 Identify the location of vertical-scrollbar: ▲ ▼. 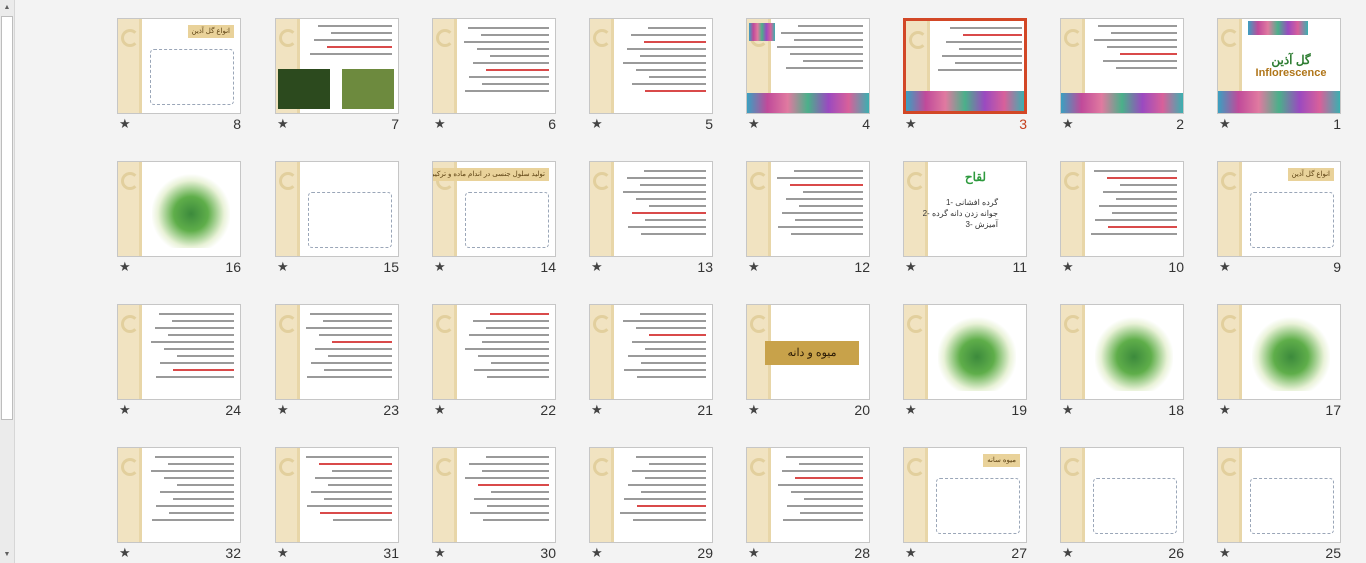
(7, 281).